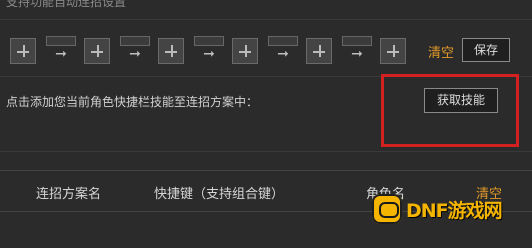 The image size is (532, 248). I want to click on save-button: 保存, so click(486, 50).